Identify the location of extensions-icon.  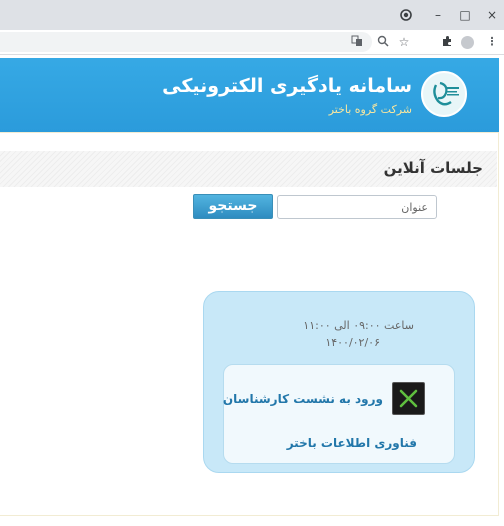
(447, 42).